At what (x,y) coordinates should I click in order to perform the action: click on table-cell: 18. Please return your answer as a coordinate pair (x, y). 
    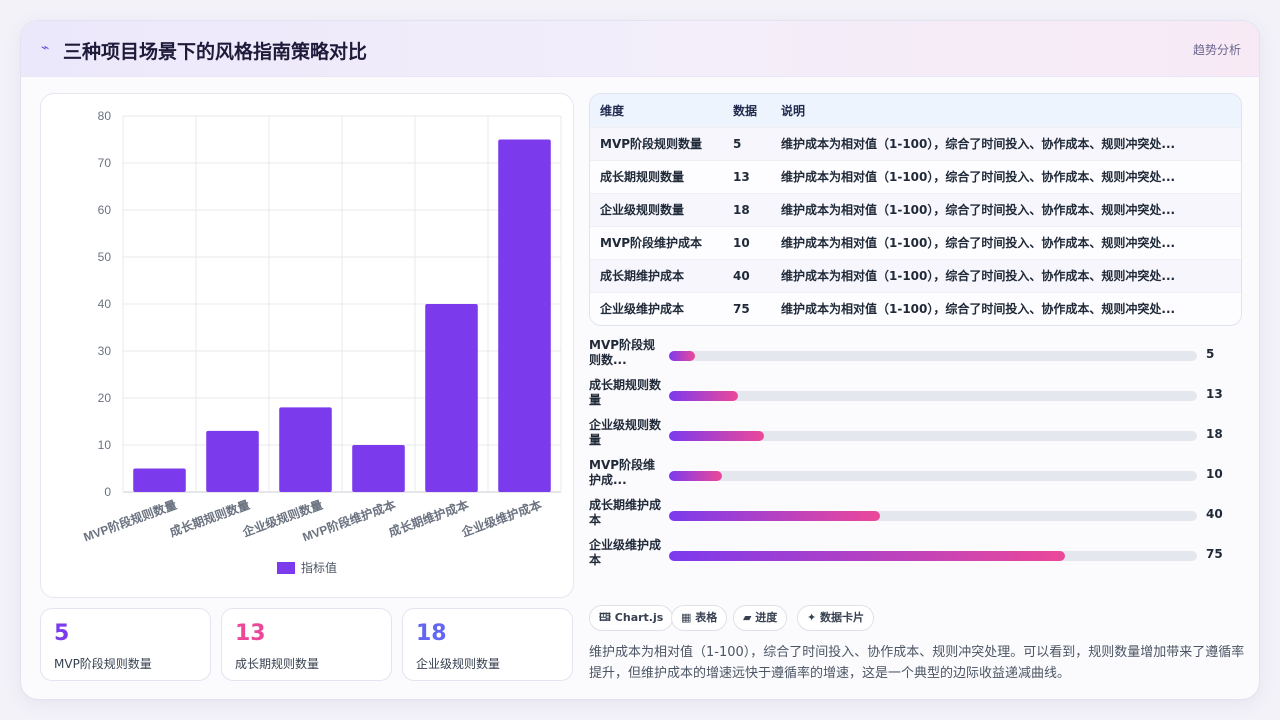
    Looking at the image, I should click on (747, 209).